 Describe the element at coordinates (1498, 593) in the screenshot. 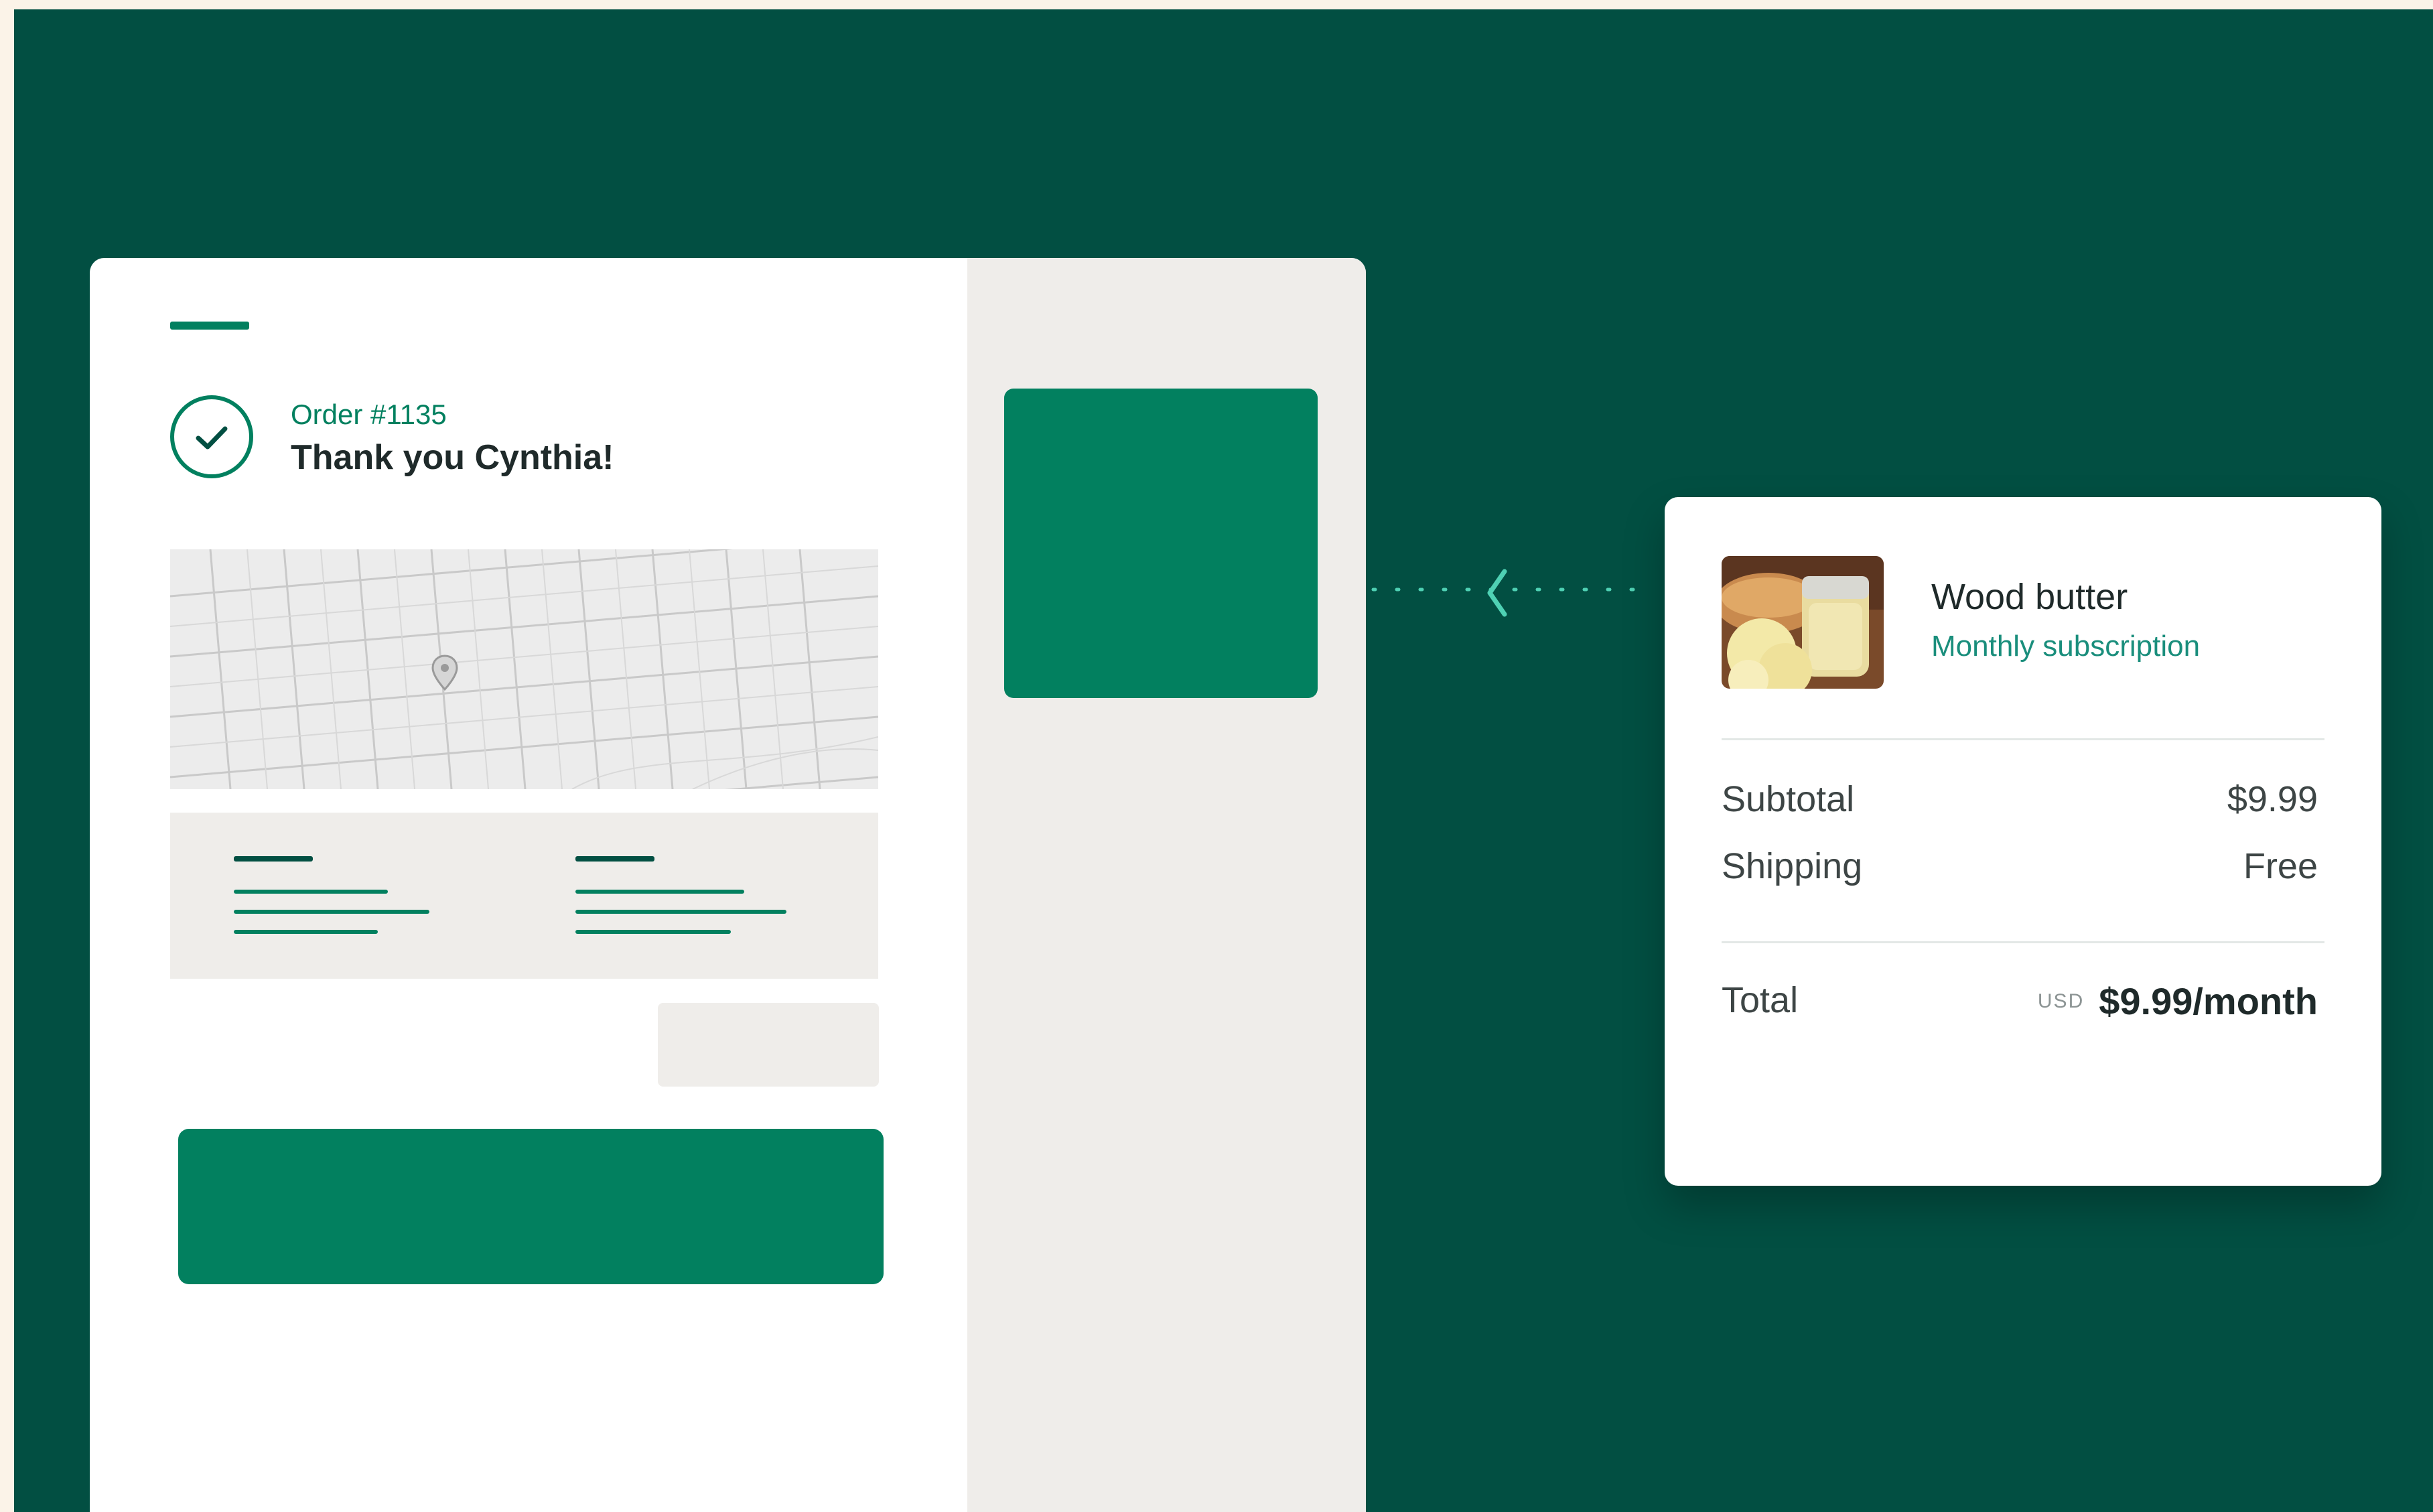

I see `chevron-left-icon` at that location.